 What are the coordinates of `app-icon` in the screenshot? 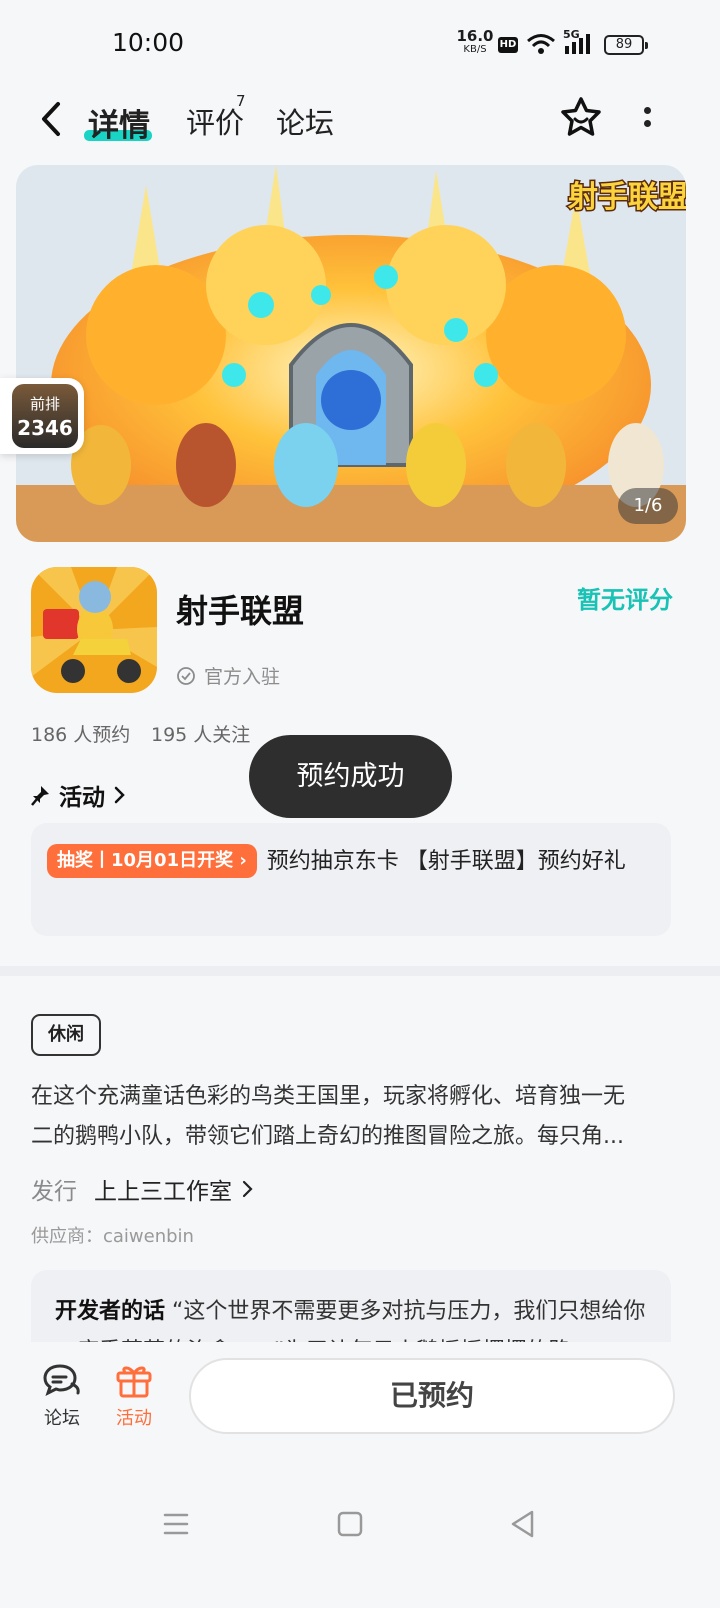 It's located at (94, 630).